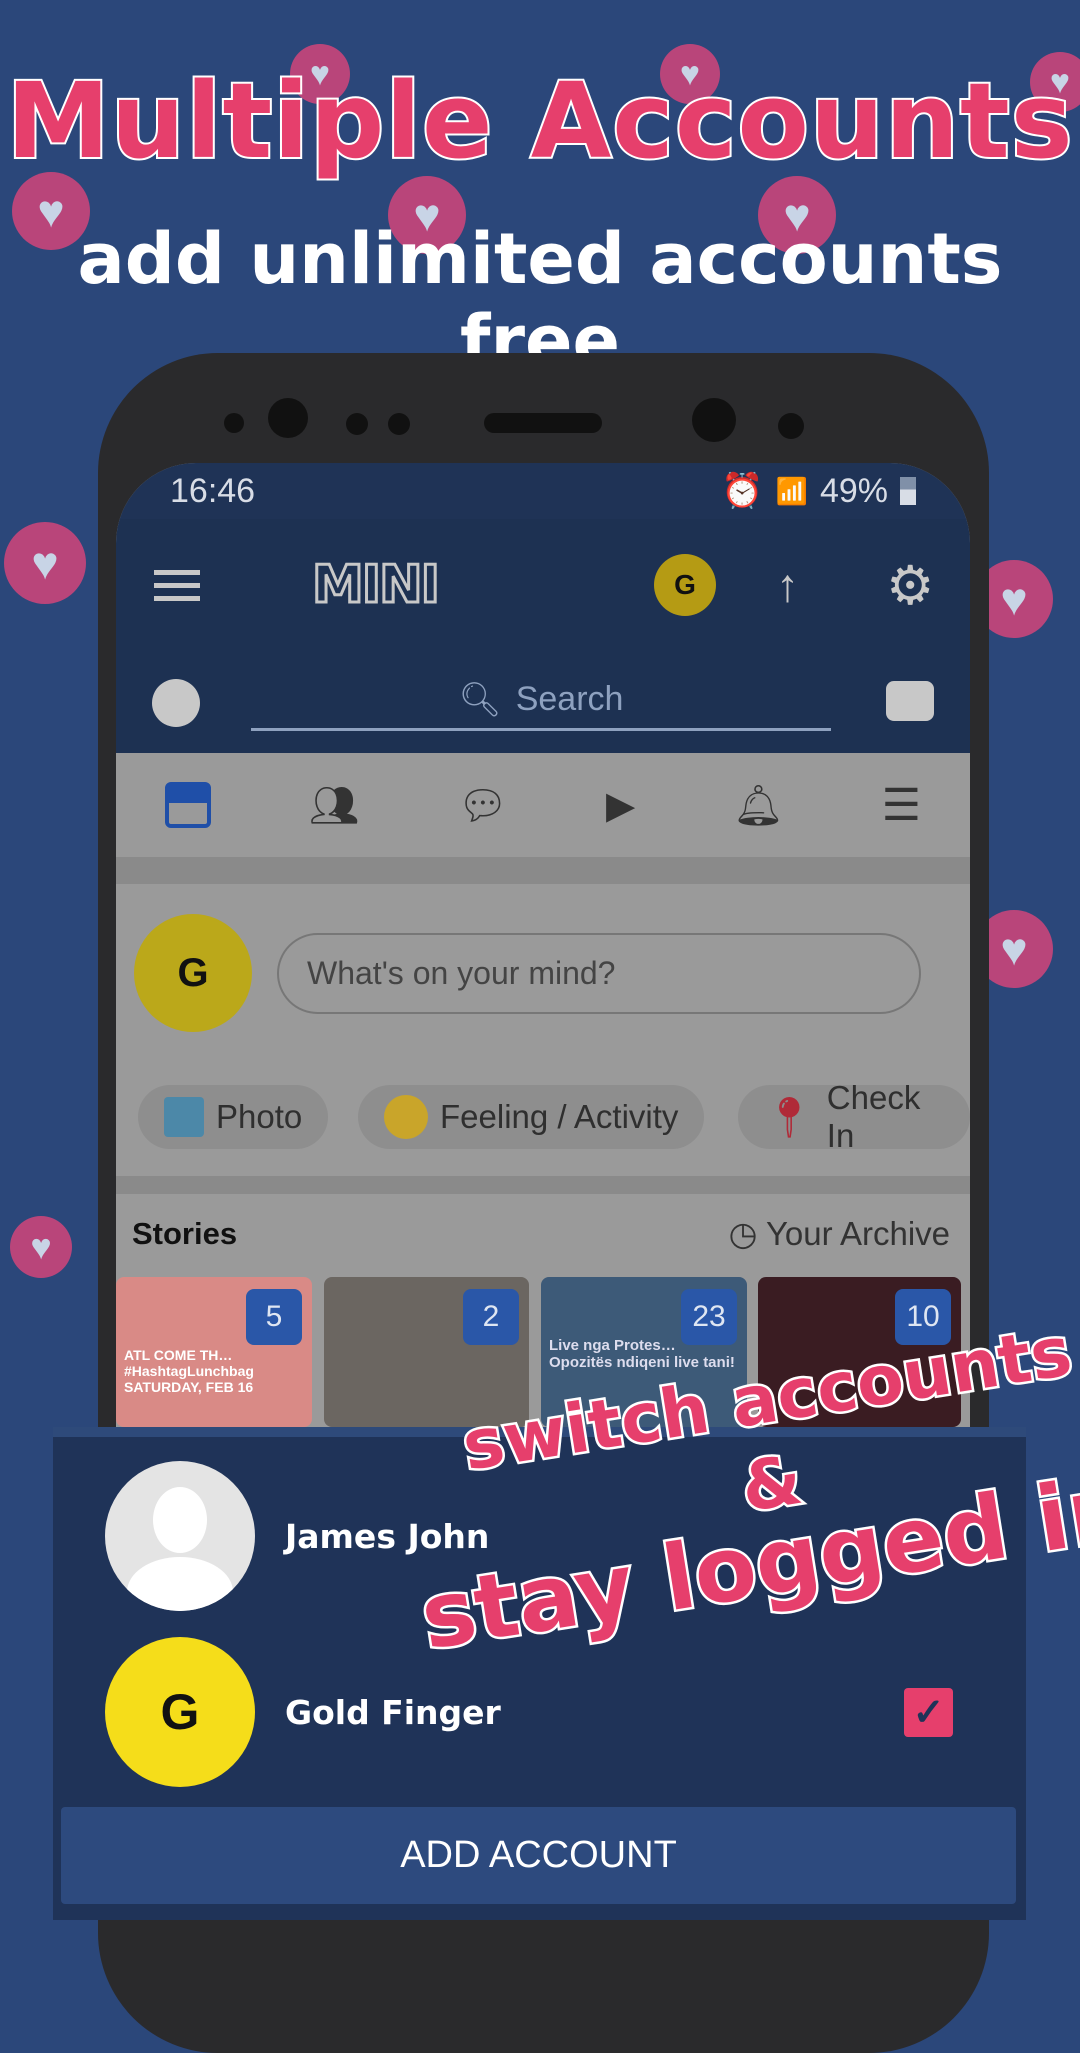 Image resolution: width=1080 pixels, height=2053 pixels. Describe the element at coordinates (334, 805) in the screenshot. I see `tab-friends: 👥︎` at that location.